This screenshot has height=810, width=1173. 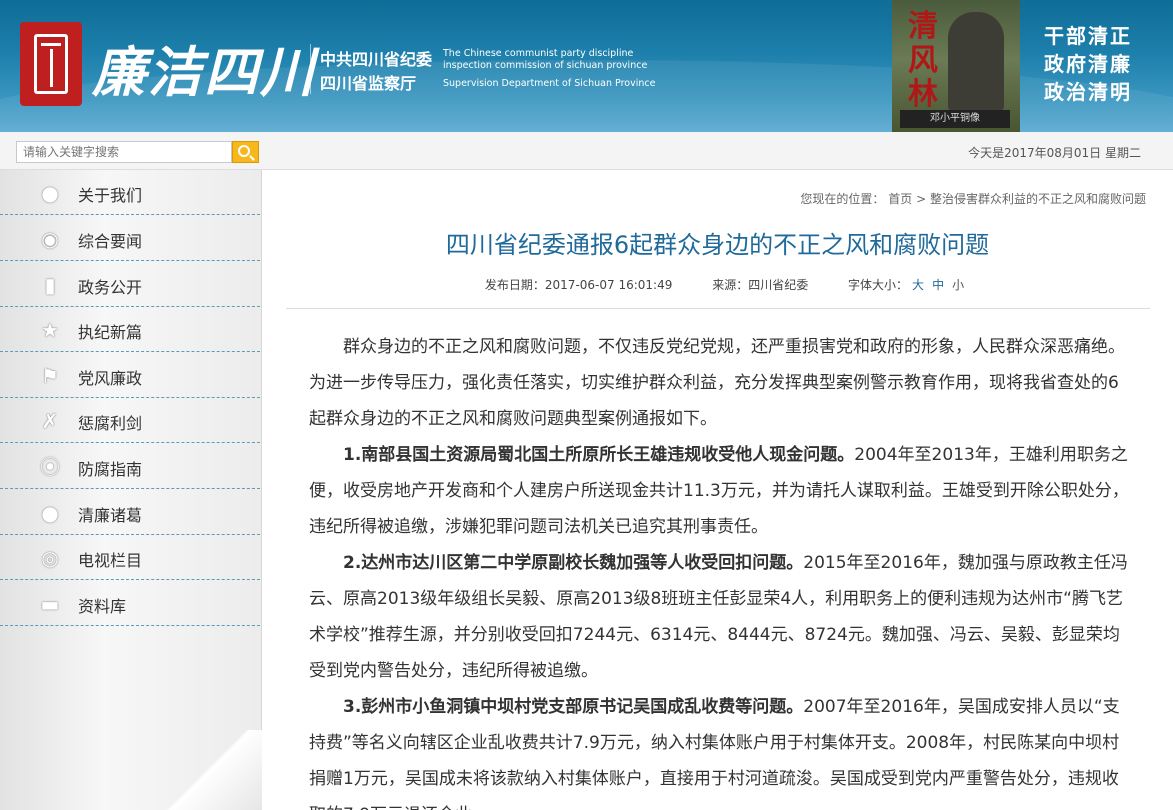 I want to click on font-size-label: 字体大小：, so click(x=878, y=285).